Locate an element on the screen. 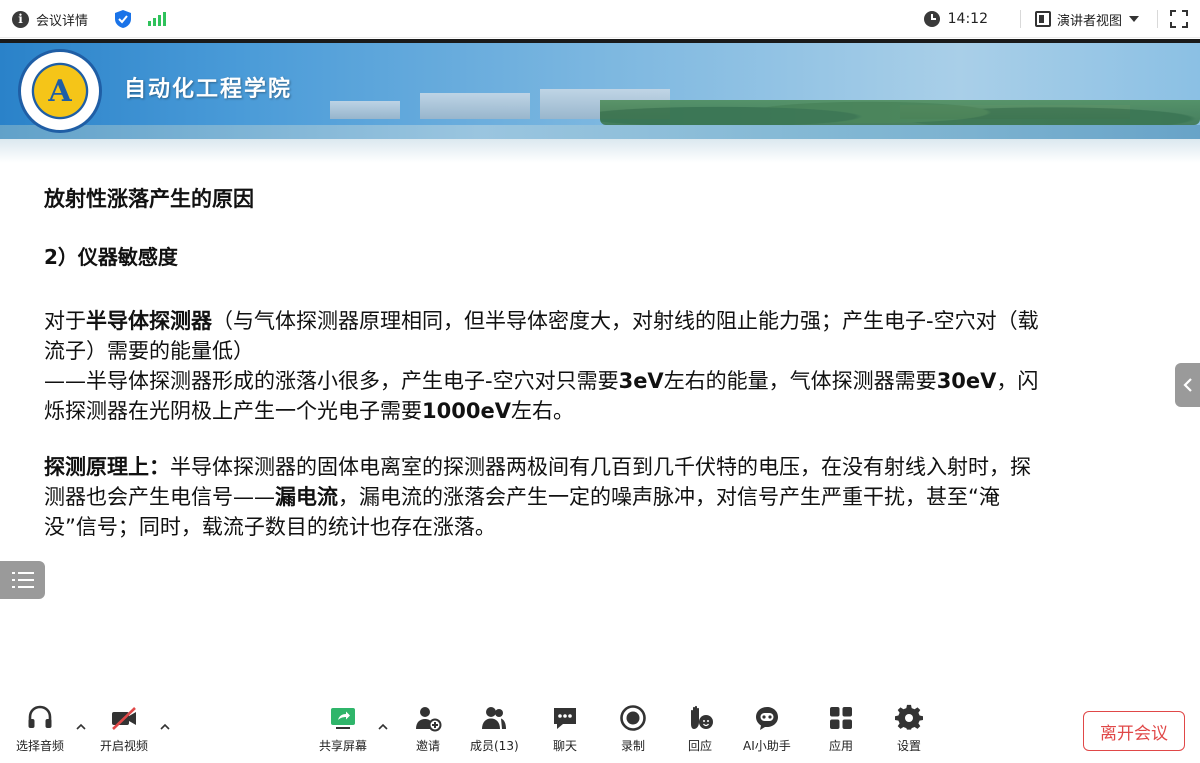 The width and height of the screenshot is (1200, 763). invite-button: 邀请 is located at coordinates (428, 729).